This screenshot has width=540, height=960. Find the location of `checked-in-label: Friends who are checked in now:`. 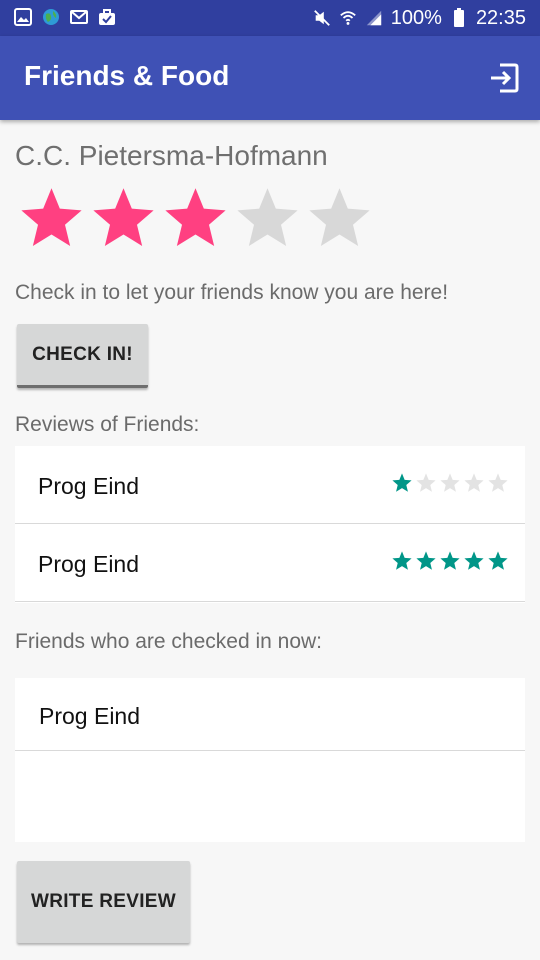

checked-in-label: Friends who are checked in now: is located at coordinates (168, 641).